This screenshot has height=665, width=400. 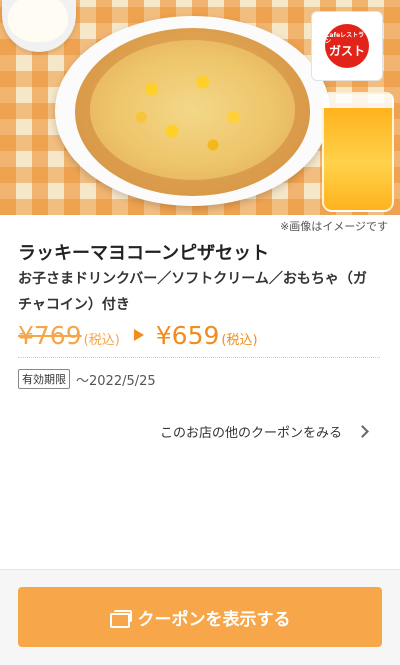 What do you see at coordinates (116, 381) in the screenshot?
I see `expiry-date: 〜2022/5/25` at bounding box center [116, 381].